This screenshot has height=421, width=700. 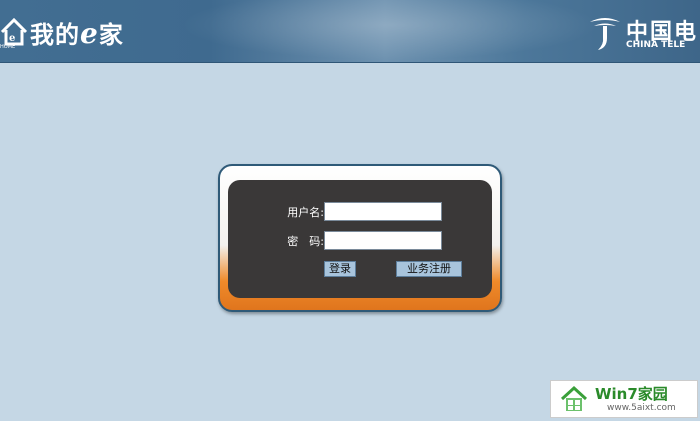 I want to click on win7-watermark: Win7家园 www.5aixt.com, so click(x=624, y=399).